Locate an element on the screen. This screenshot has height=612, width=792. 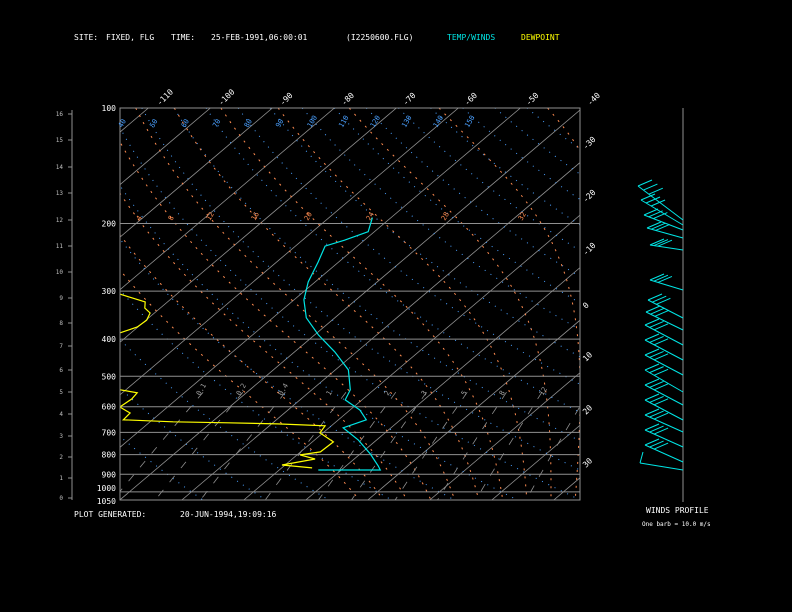
pressure-tick-label: 600 is located at coordinates (109, 407).